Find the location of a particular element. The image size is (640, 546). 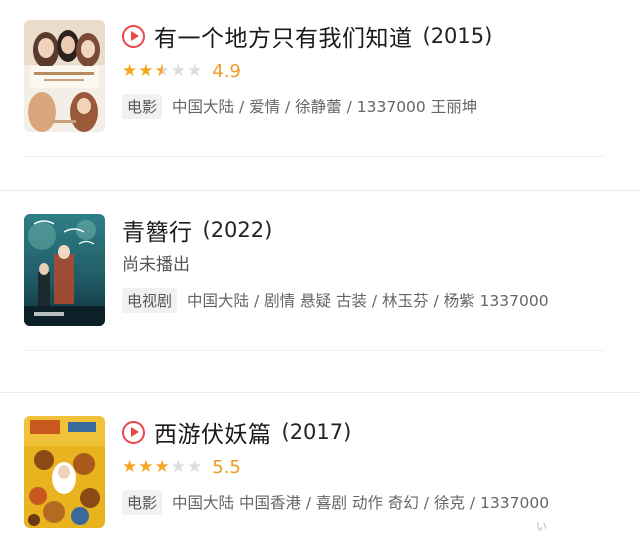

movie-year: (2022) is located at coordinates (237, 230).